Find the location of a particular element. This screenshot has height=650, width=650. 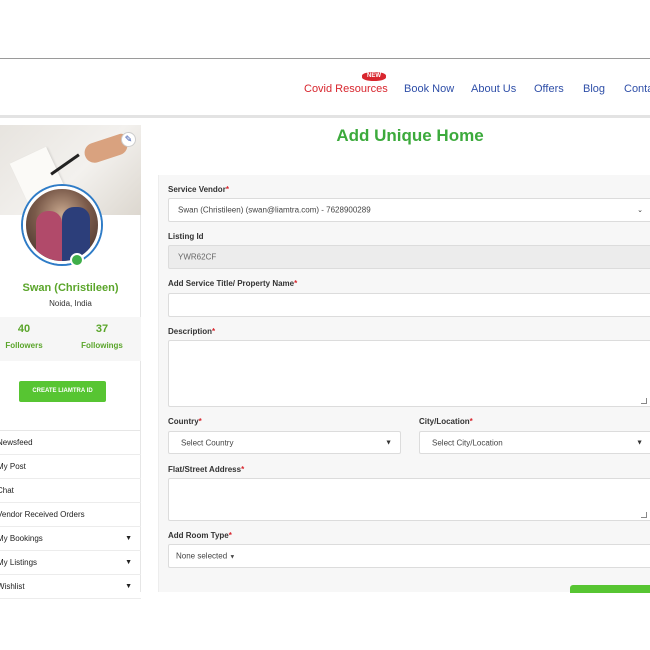

city-value: Select City/Location is located at coordinates (467, 442).